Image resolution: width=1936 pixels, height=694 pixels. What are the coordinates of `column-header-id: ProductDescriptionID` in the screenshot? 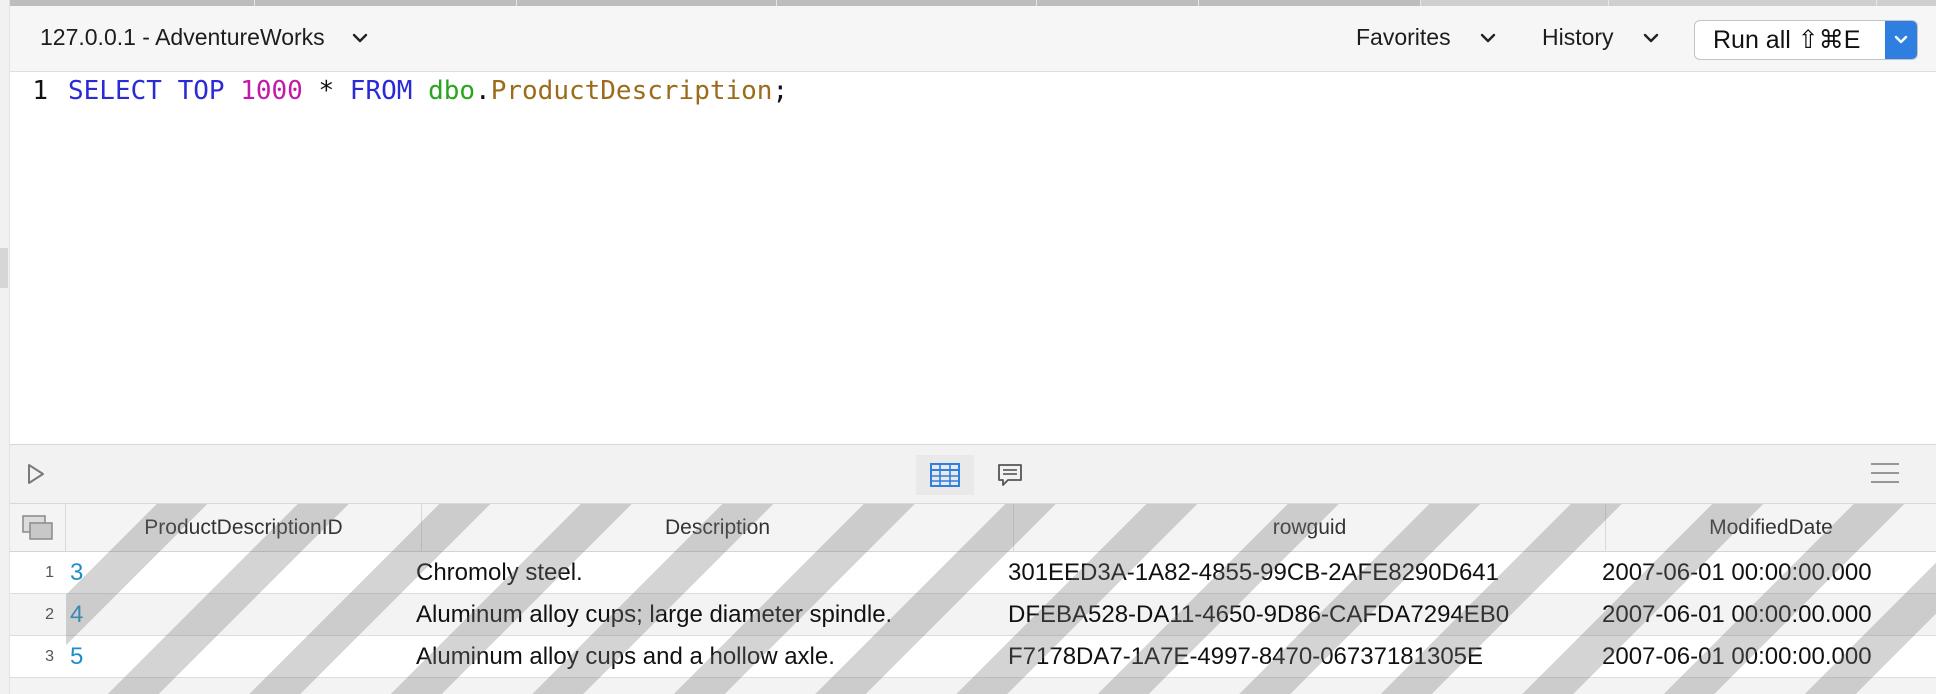 It's located at (244, 528).